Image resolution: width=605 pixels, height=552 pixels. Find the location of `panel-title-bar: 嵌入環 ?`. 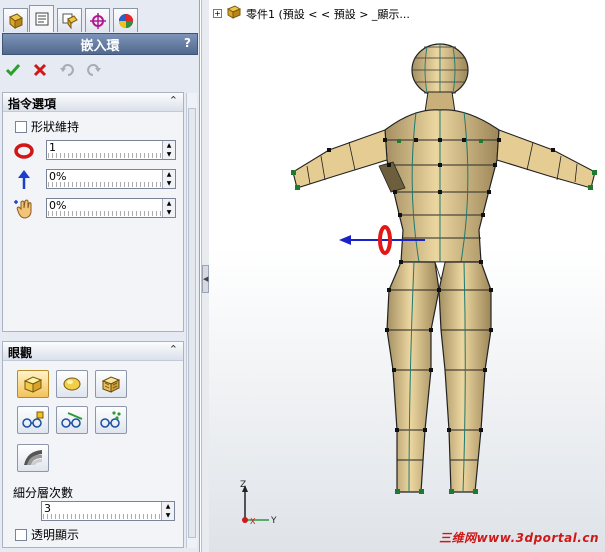

panel-title-bar: 嵌入環 ? is located at coordinates (100, 44).